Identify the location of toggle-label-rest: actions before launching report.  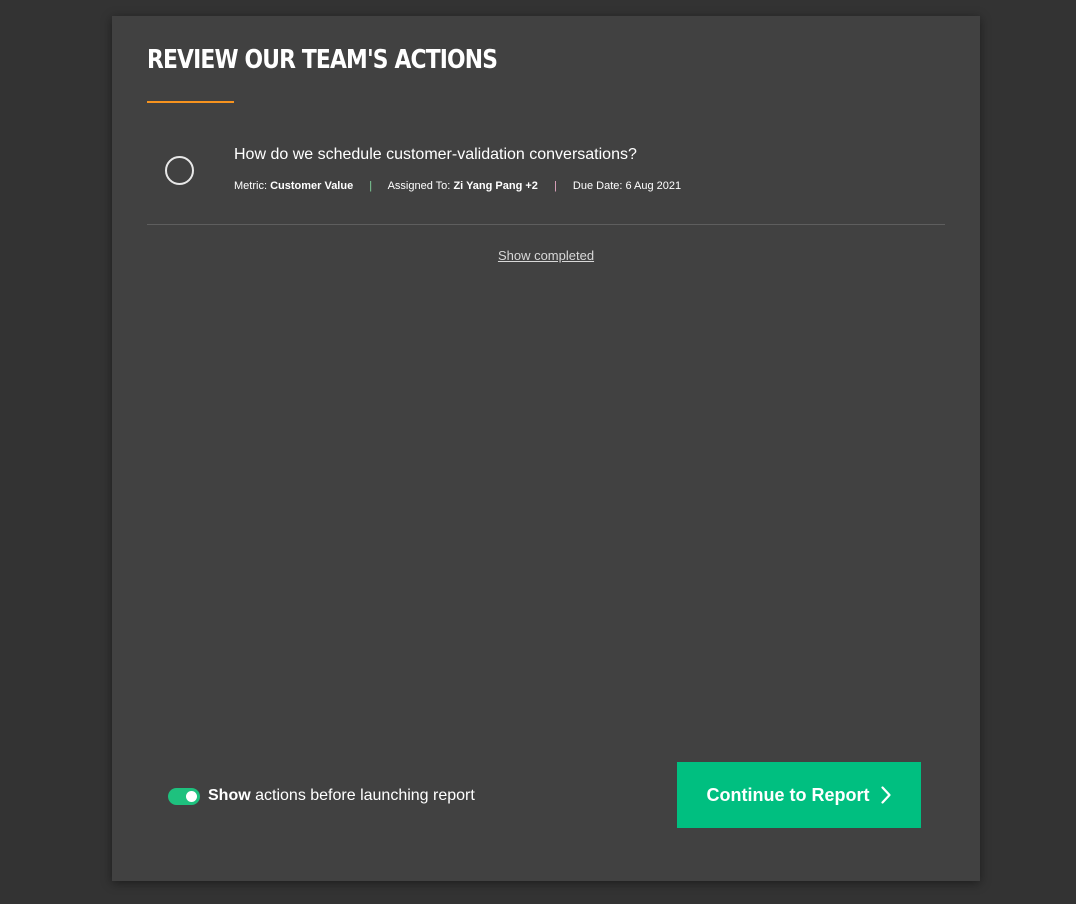
(362, 795).